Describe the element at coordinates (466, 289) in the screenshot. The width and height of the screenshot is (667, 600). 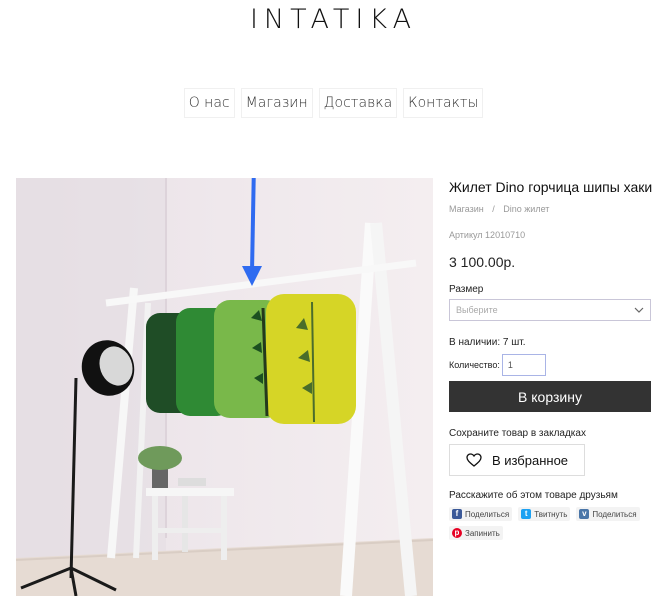
I see `size-label: Размер` at that location.